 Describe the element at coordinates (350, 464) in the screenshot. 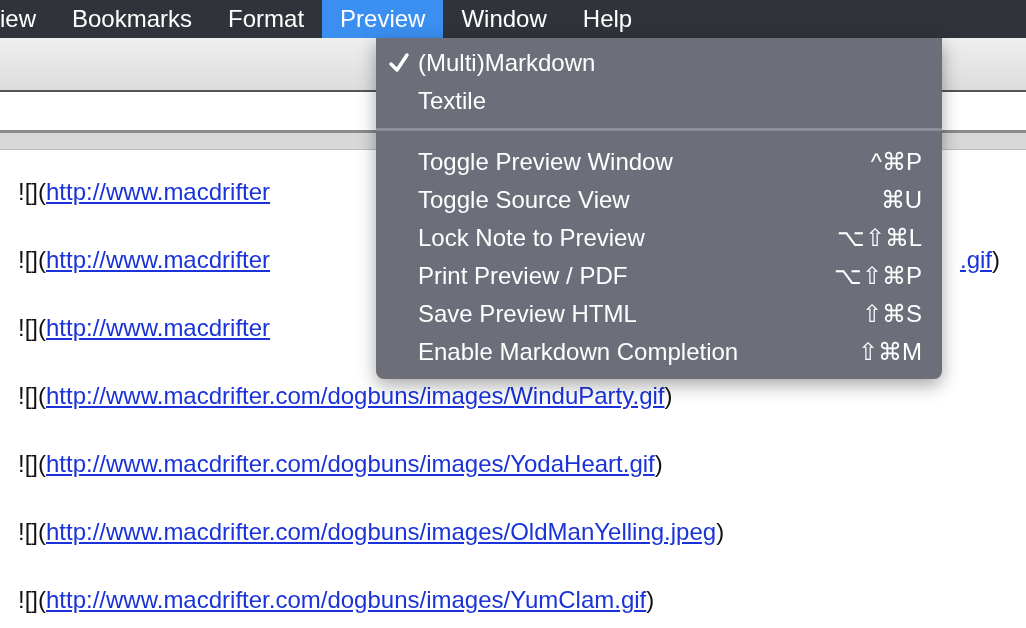

I see `url-link: http://www.macdrifter.com/dogbuns/images/YodaHeart.gif` at that location.